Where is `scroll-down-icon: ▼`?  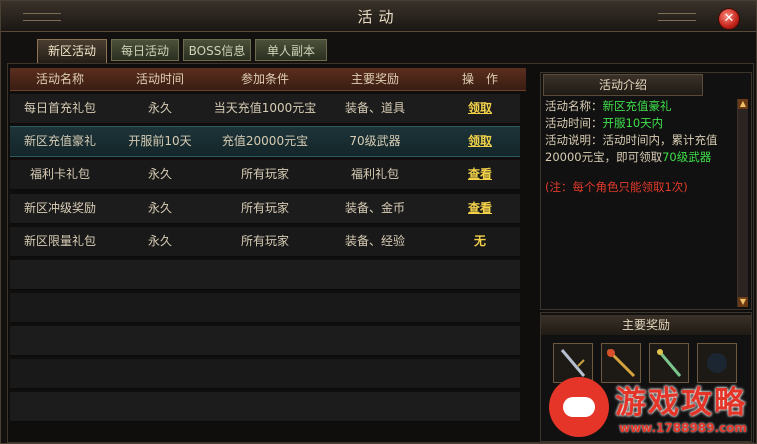
scroll-down-icon: ▼ is located at coordinates (743, 302).